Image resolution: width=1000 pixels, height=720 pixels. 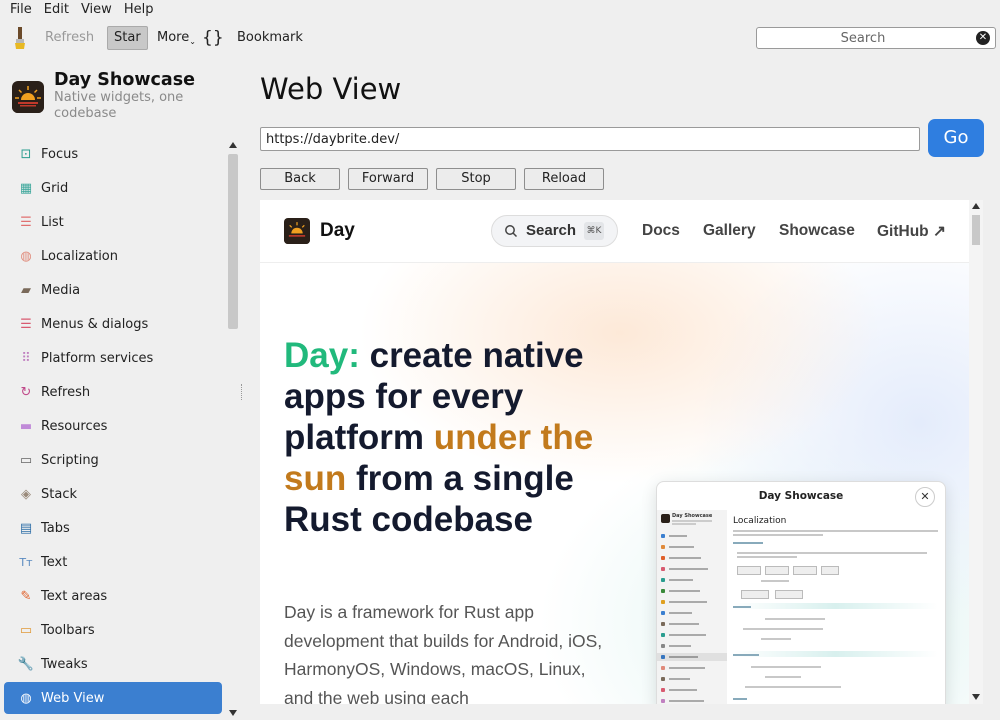 What do you see at coordinates (113, 596) in the screenshot?
I see `sidebar-item-text-areas: ✎ Text areas` at bounding box center [113, 596].